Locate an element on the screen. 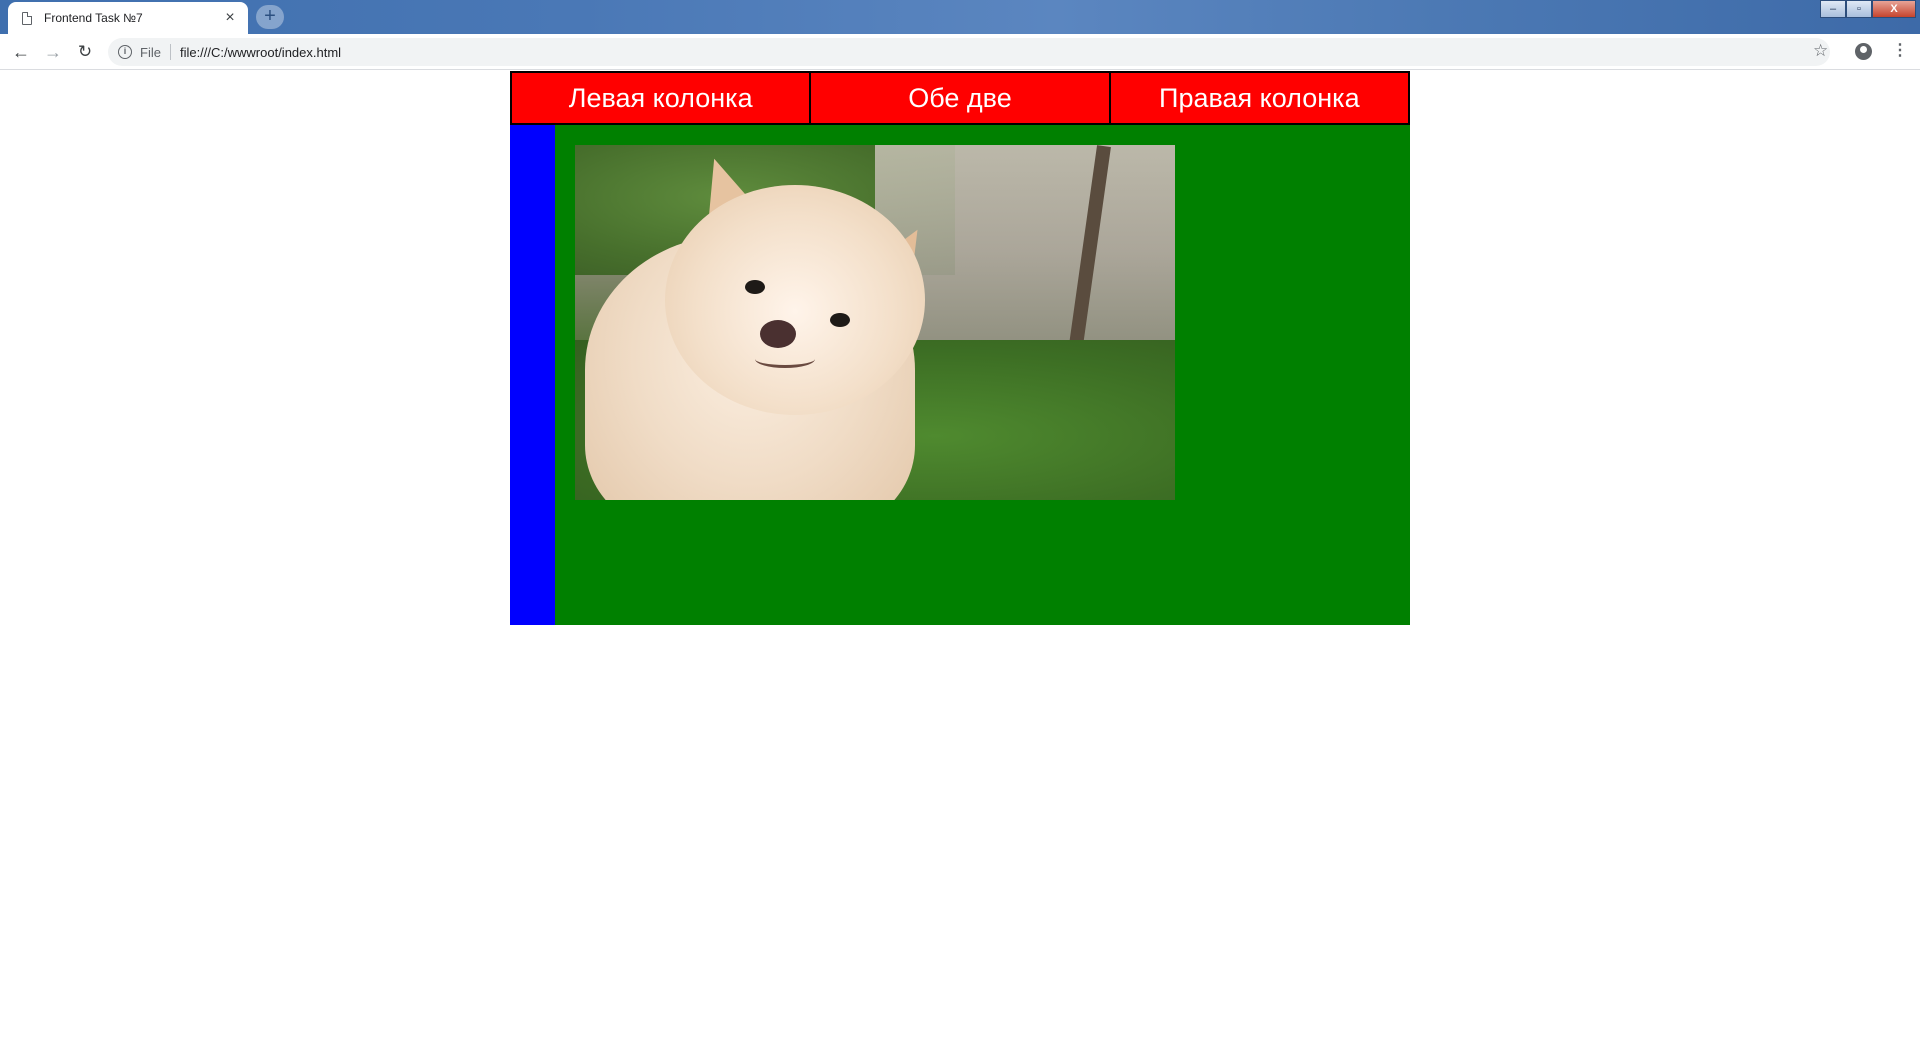 The image size is (1920, 1040). address-bar: i File file:///C:/wwwroot/index.html is located at coordinates (969, 52).